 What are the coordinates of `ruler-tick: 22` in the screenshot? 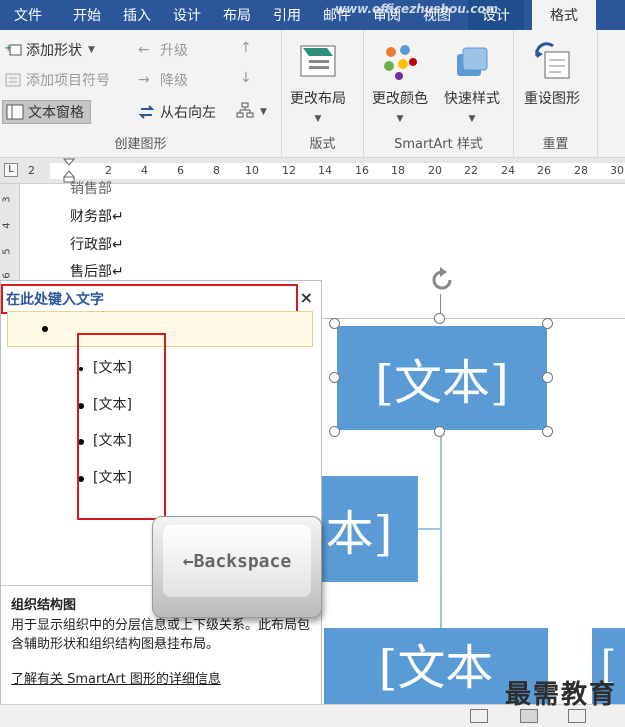 It's located at (471, 170).